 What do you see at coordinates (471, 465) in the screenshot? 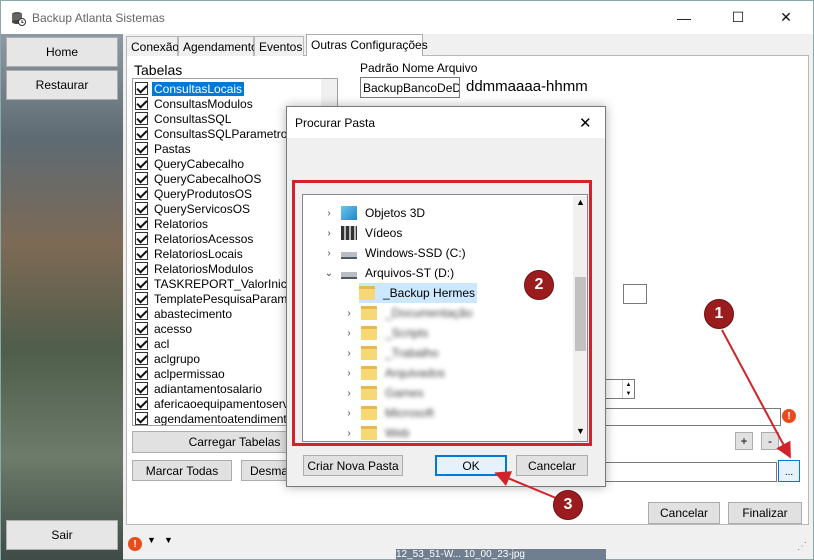
I see `ok-button: OK` at bounding box center [471, 465].